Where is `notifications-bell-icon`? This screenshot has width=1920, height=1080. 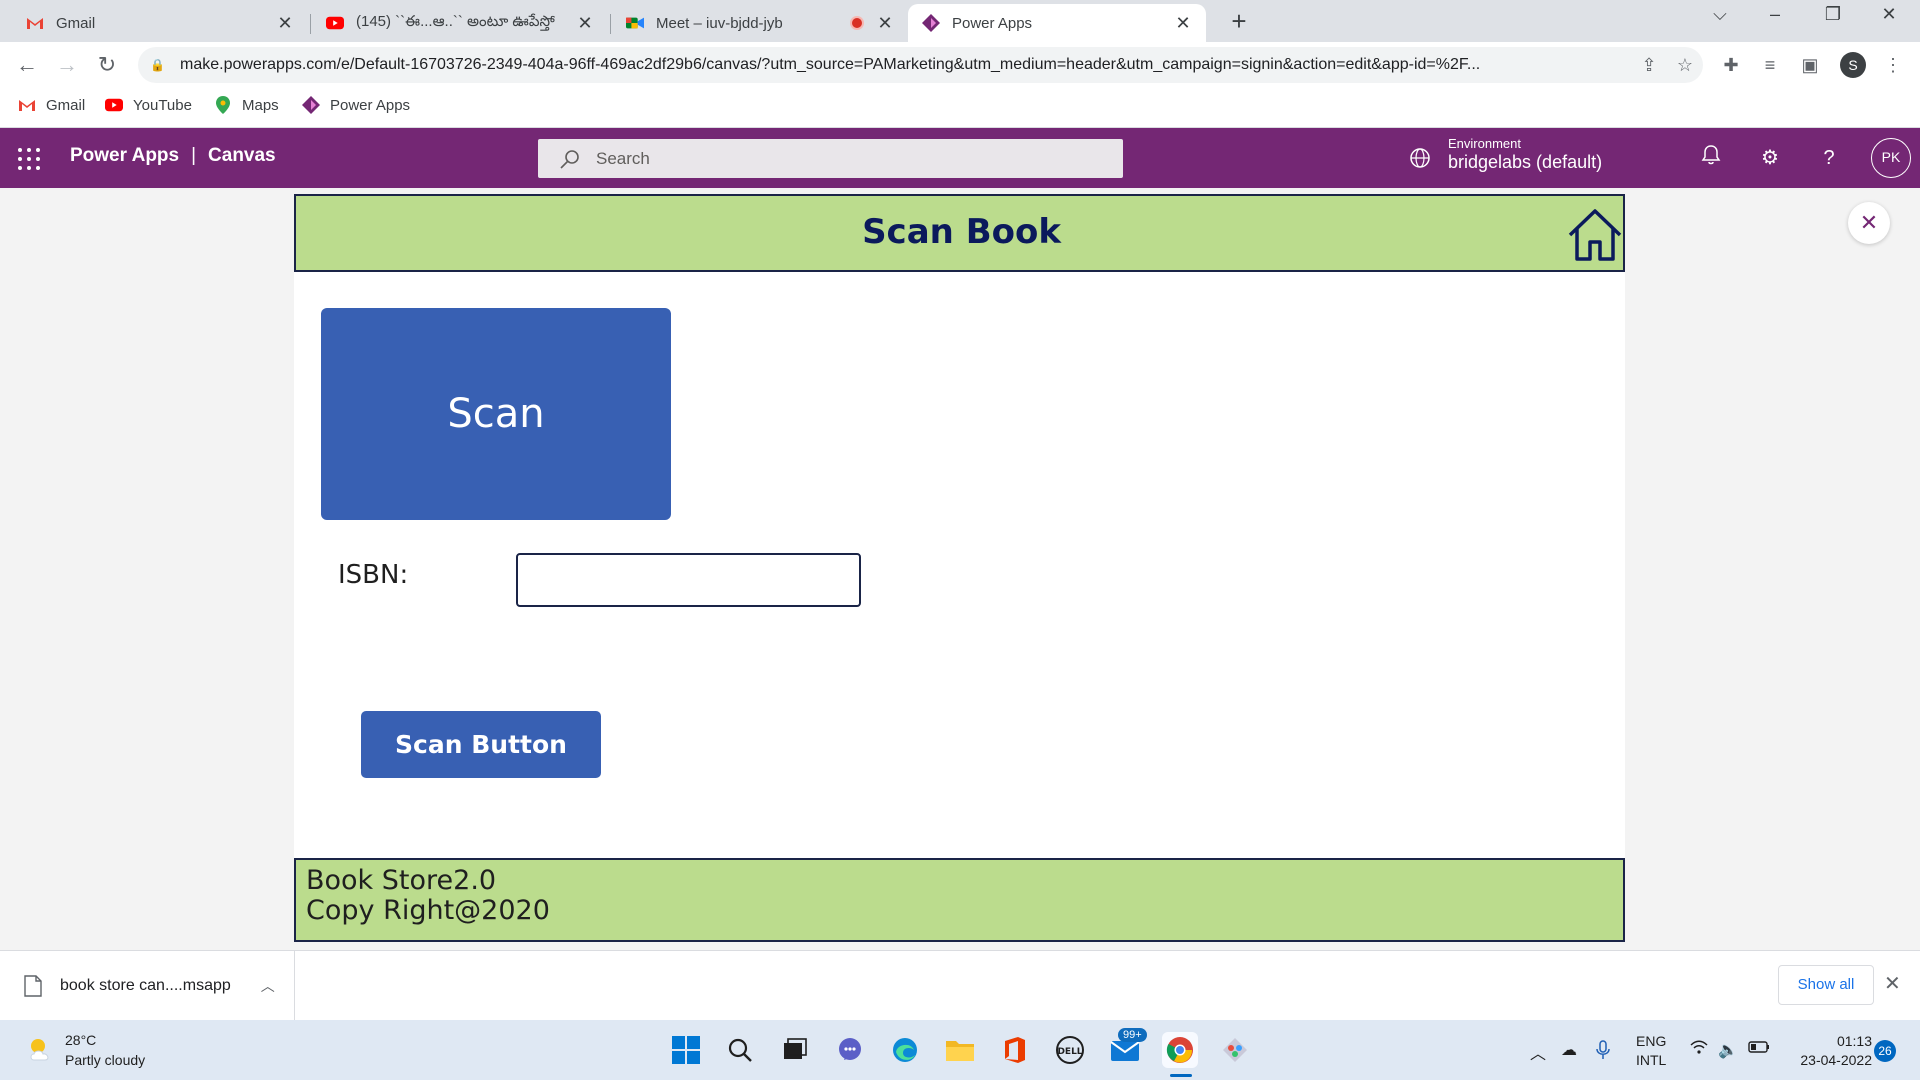
notifications-bell-icon is located at coordinates (1711, 158).